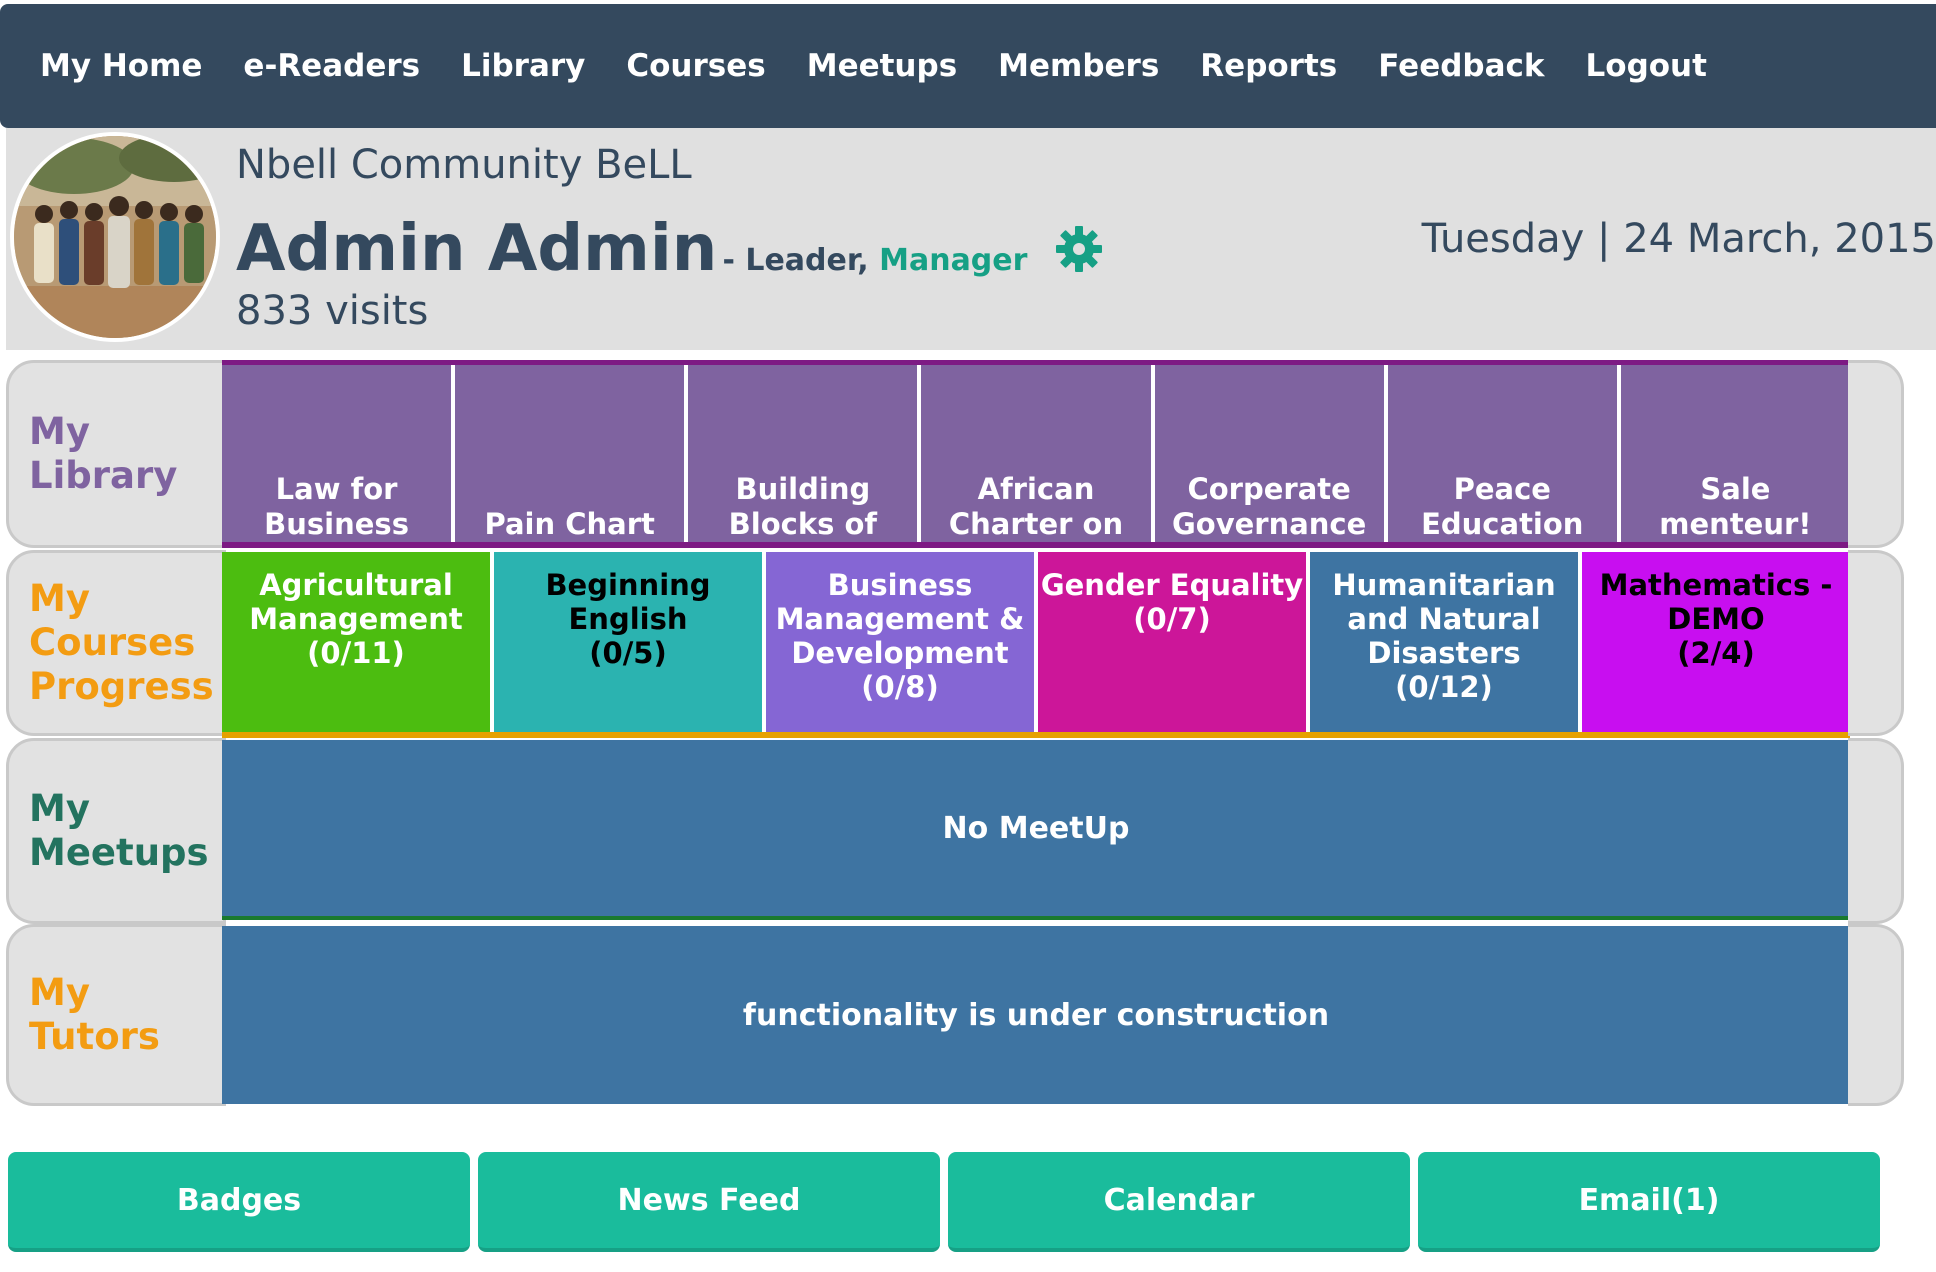  I want to click on meetups-panel: No MeetUp, so click(1036, 830).